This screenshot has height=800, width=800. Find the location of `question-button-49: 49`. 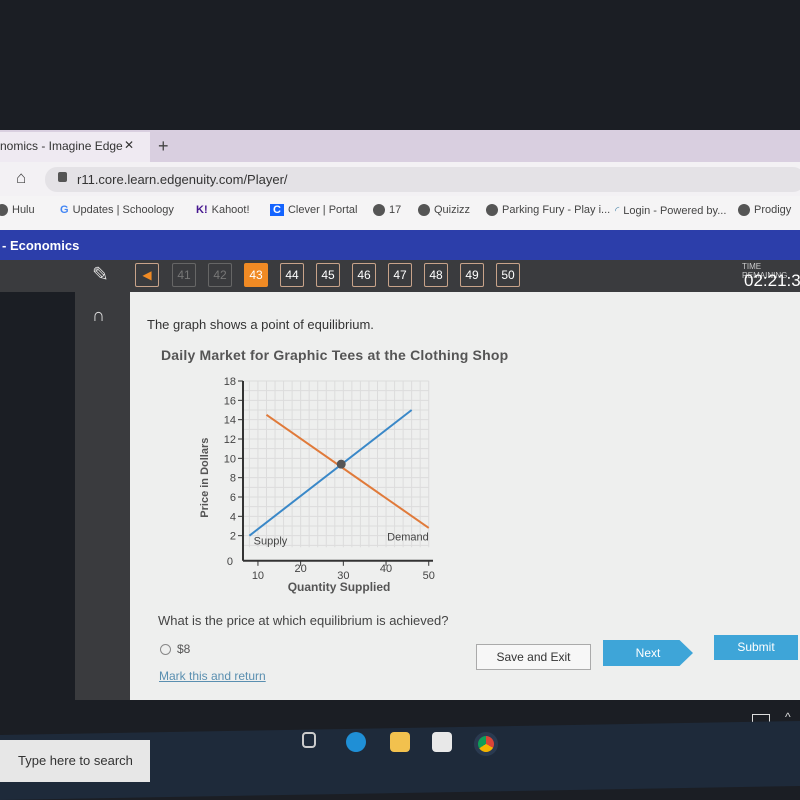

question-button-49: 49 is located at coordinates (472, 275).